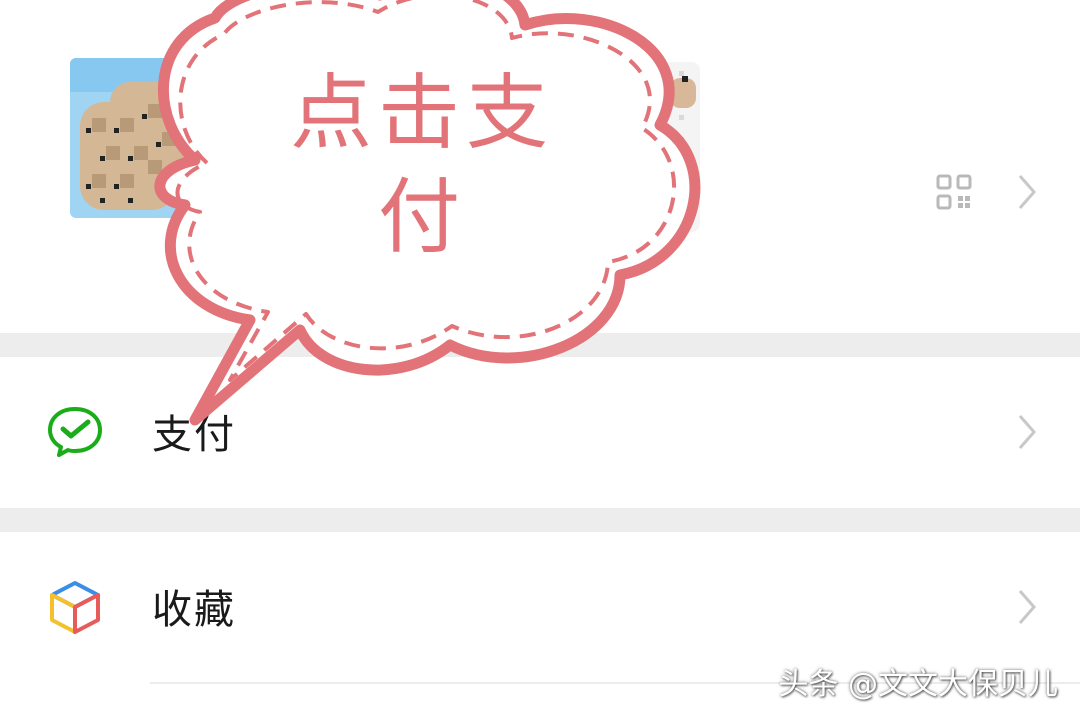 The width and height of the screenshot is (1080, 720). I want to click on qr-code-icon, so click(954, 192).